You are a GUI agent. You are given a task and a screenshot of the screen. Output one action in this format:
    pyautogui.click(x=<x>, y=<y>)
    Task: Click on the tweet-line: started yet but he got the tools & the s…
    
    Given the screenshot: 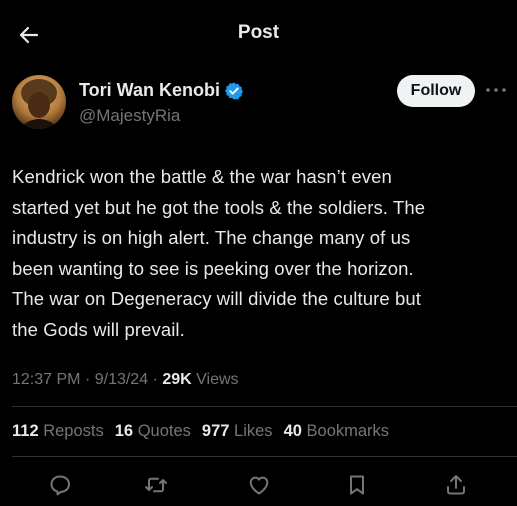 What is the action you would take?
    pyautogui.click(x=219, y=207)
    